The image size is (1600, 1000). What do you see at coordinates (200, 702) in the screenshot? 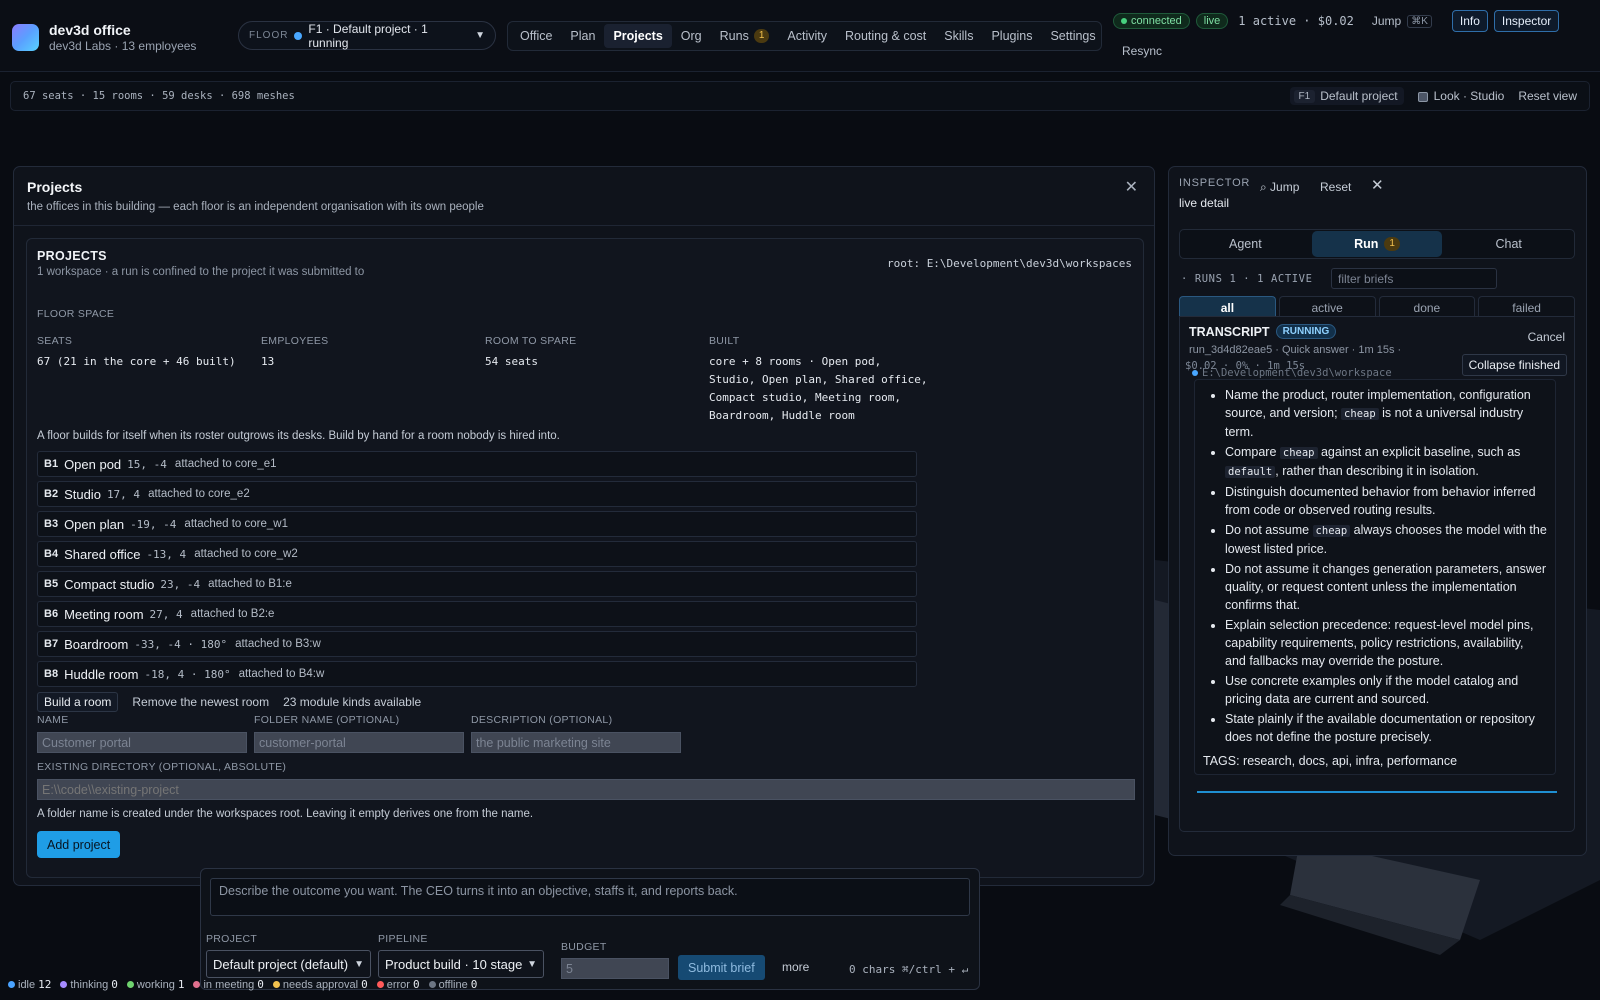
I see `remove-room-button: Remove the newest room` at bounding box center [200, 702].